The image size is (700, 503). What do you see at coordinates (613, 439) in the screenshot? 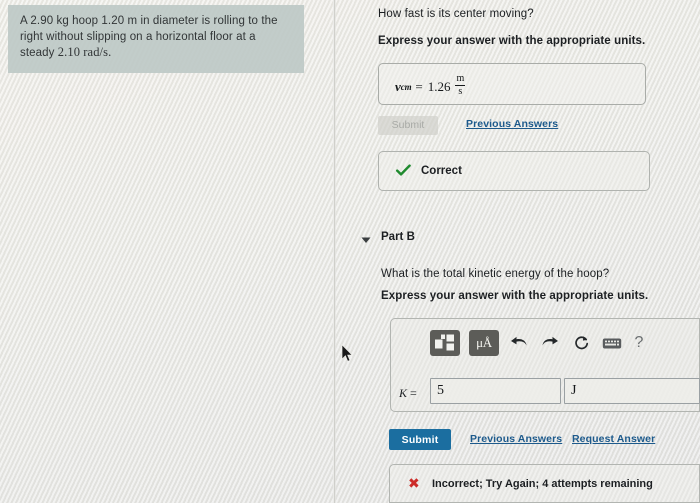
I see `part-b-request-answer-link: Request Answer` at bounding box center [613, 439].